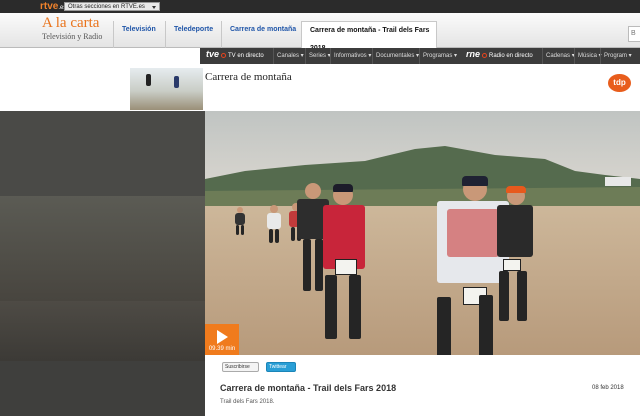 The height and width of the screenshot is (416, 640). I want to click on nav-programas: Programas ▾, so click(438, 56).